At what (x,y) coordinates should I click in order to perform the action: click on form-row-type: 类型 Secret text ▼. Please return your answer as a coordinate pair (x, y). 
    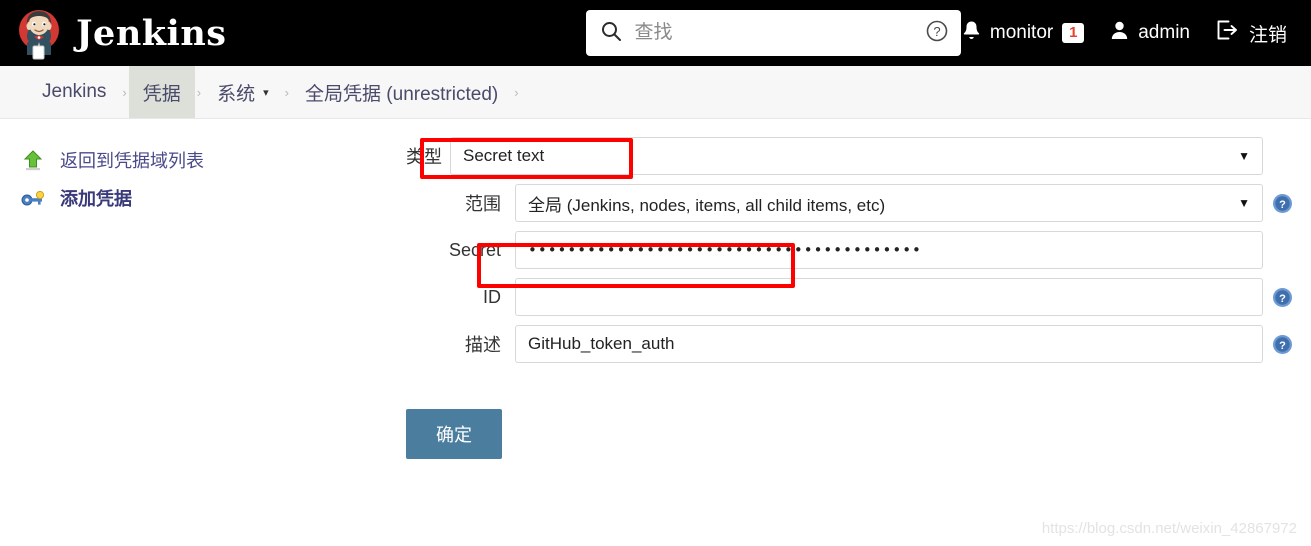
    Looking at the image, I should click on (855, 156).